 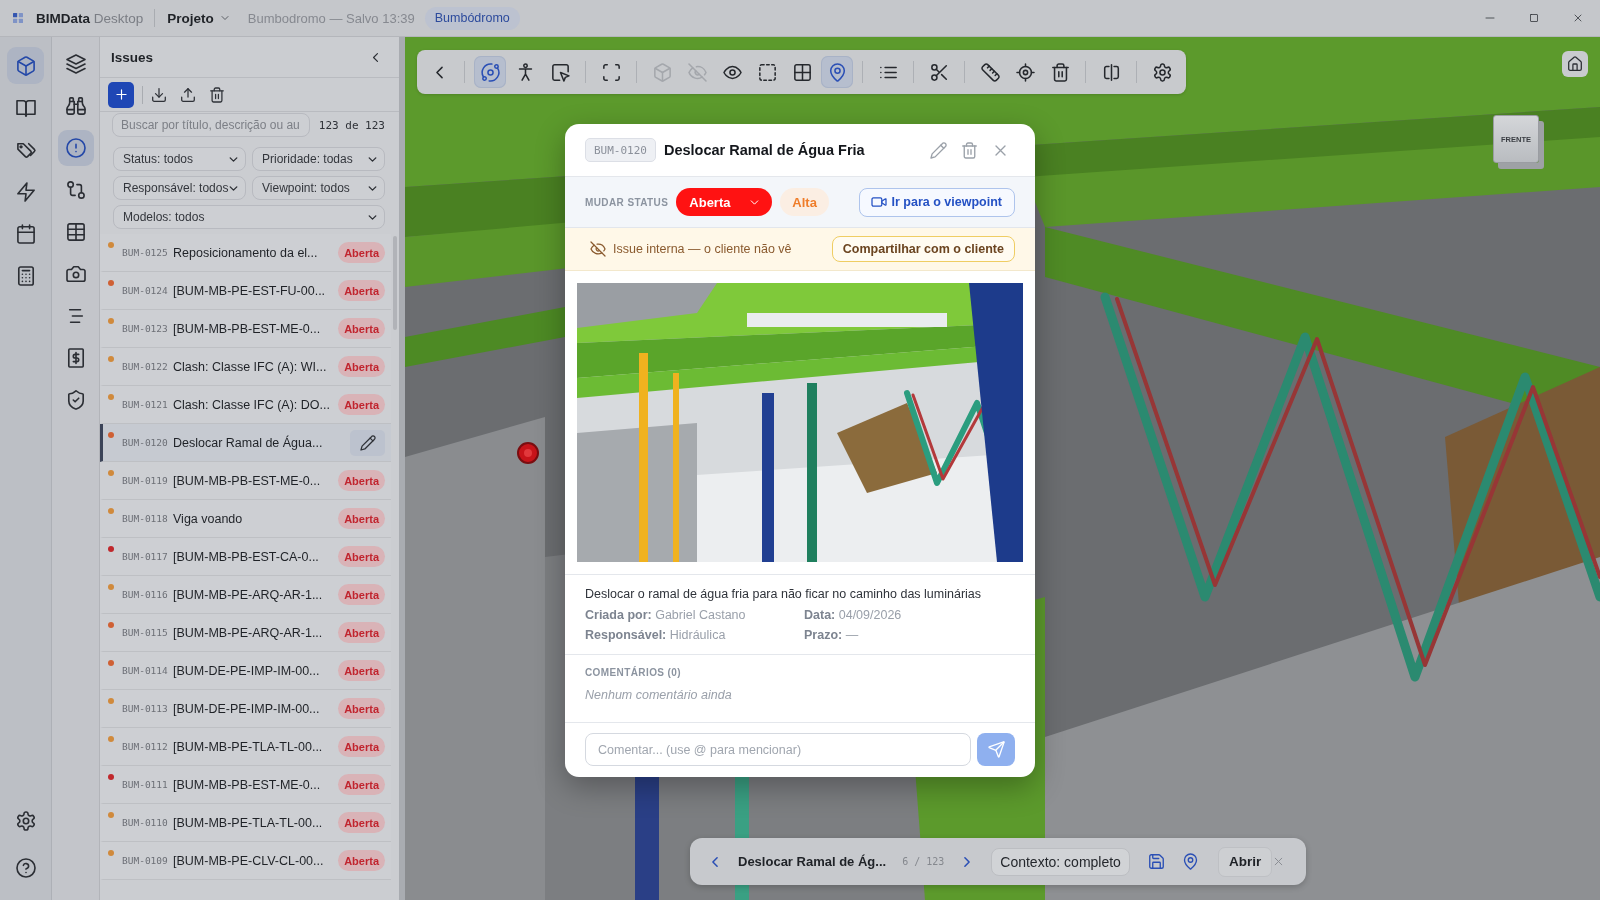 What do you see at coordinates (611, 72) in the screenshot?
I see `expand-icon` at bounding box center [611, 72].